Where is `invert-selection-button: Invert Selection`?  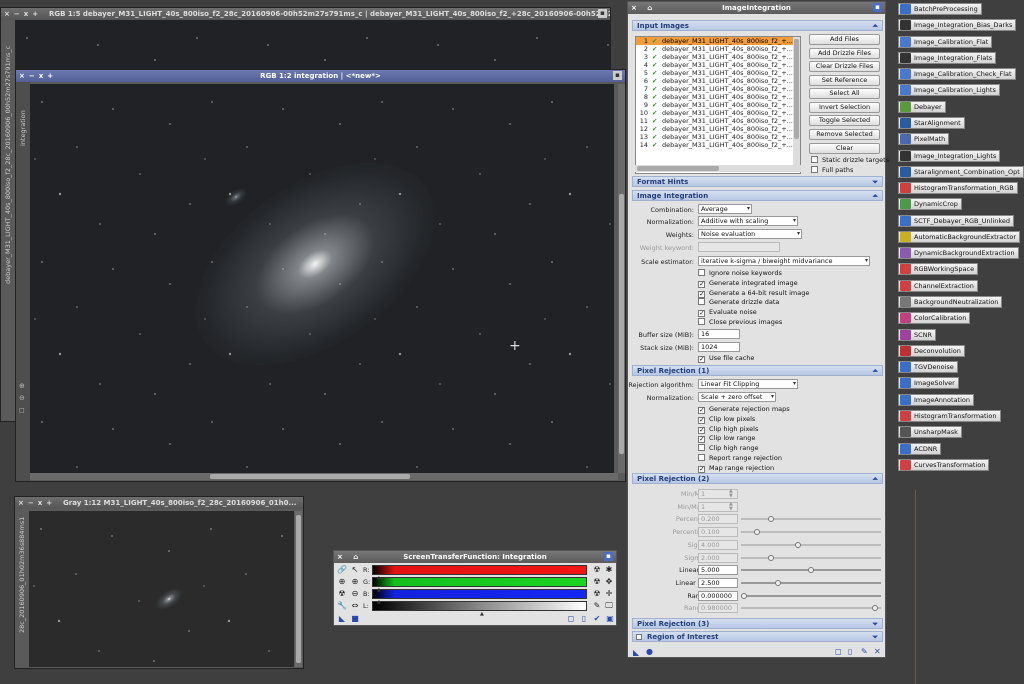 invert-selection-button: Invert Selection is located at coordinates (844, 107).